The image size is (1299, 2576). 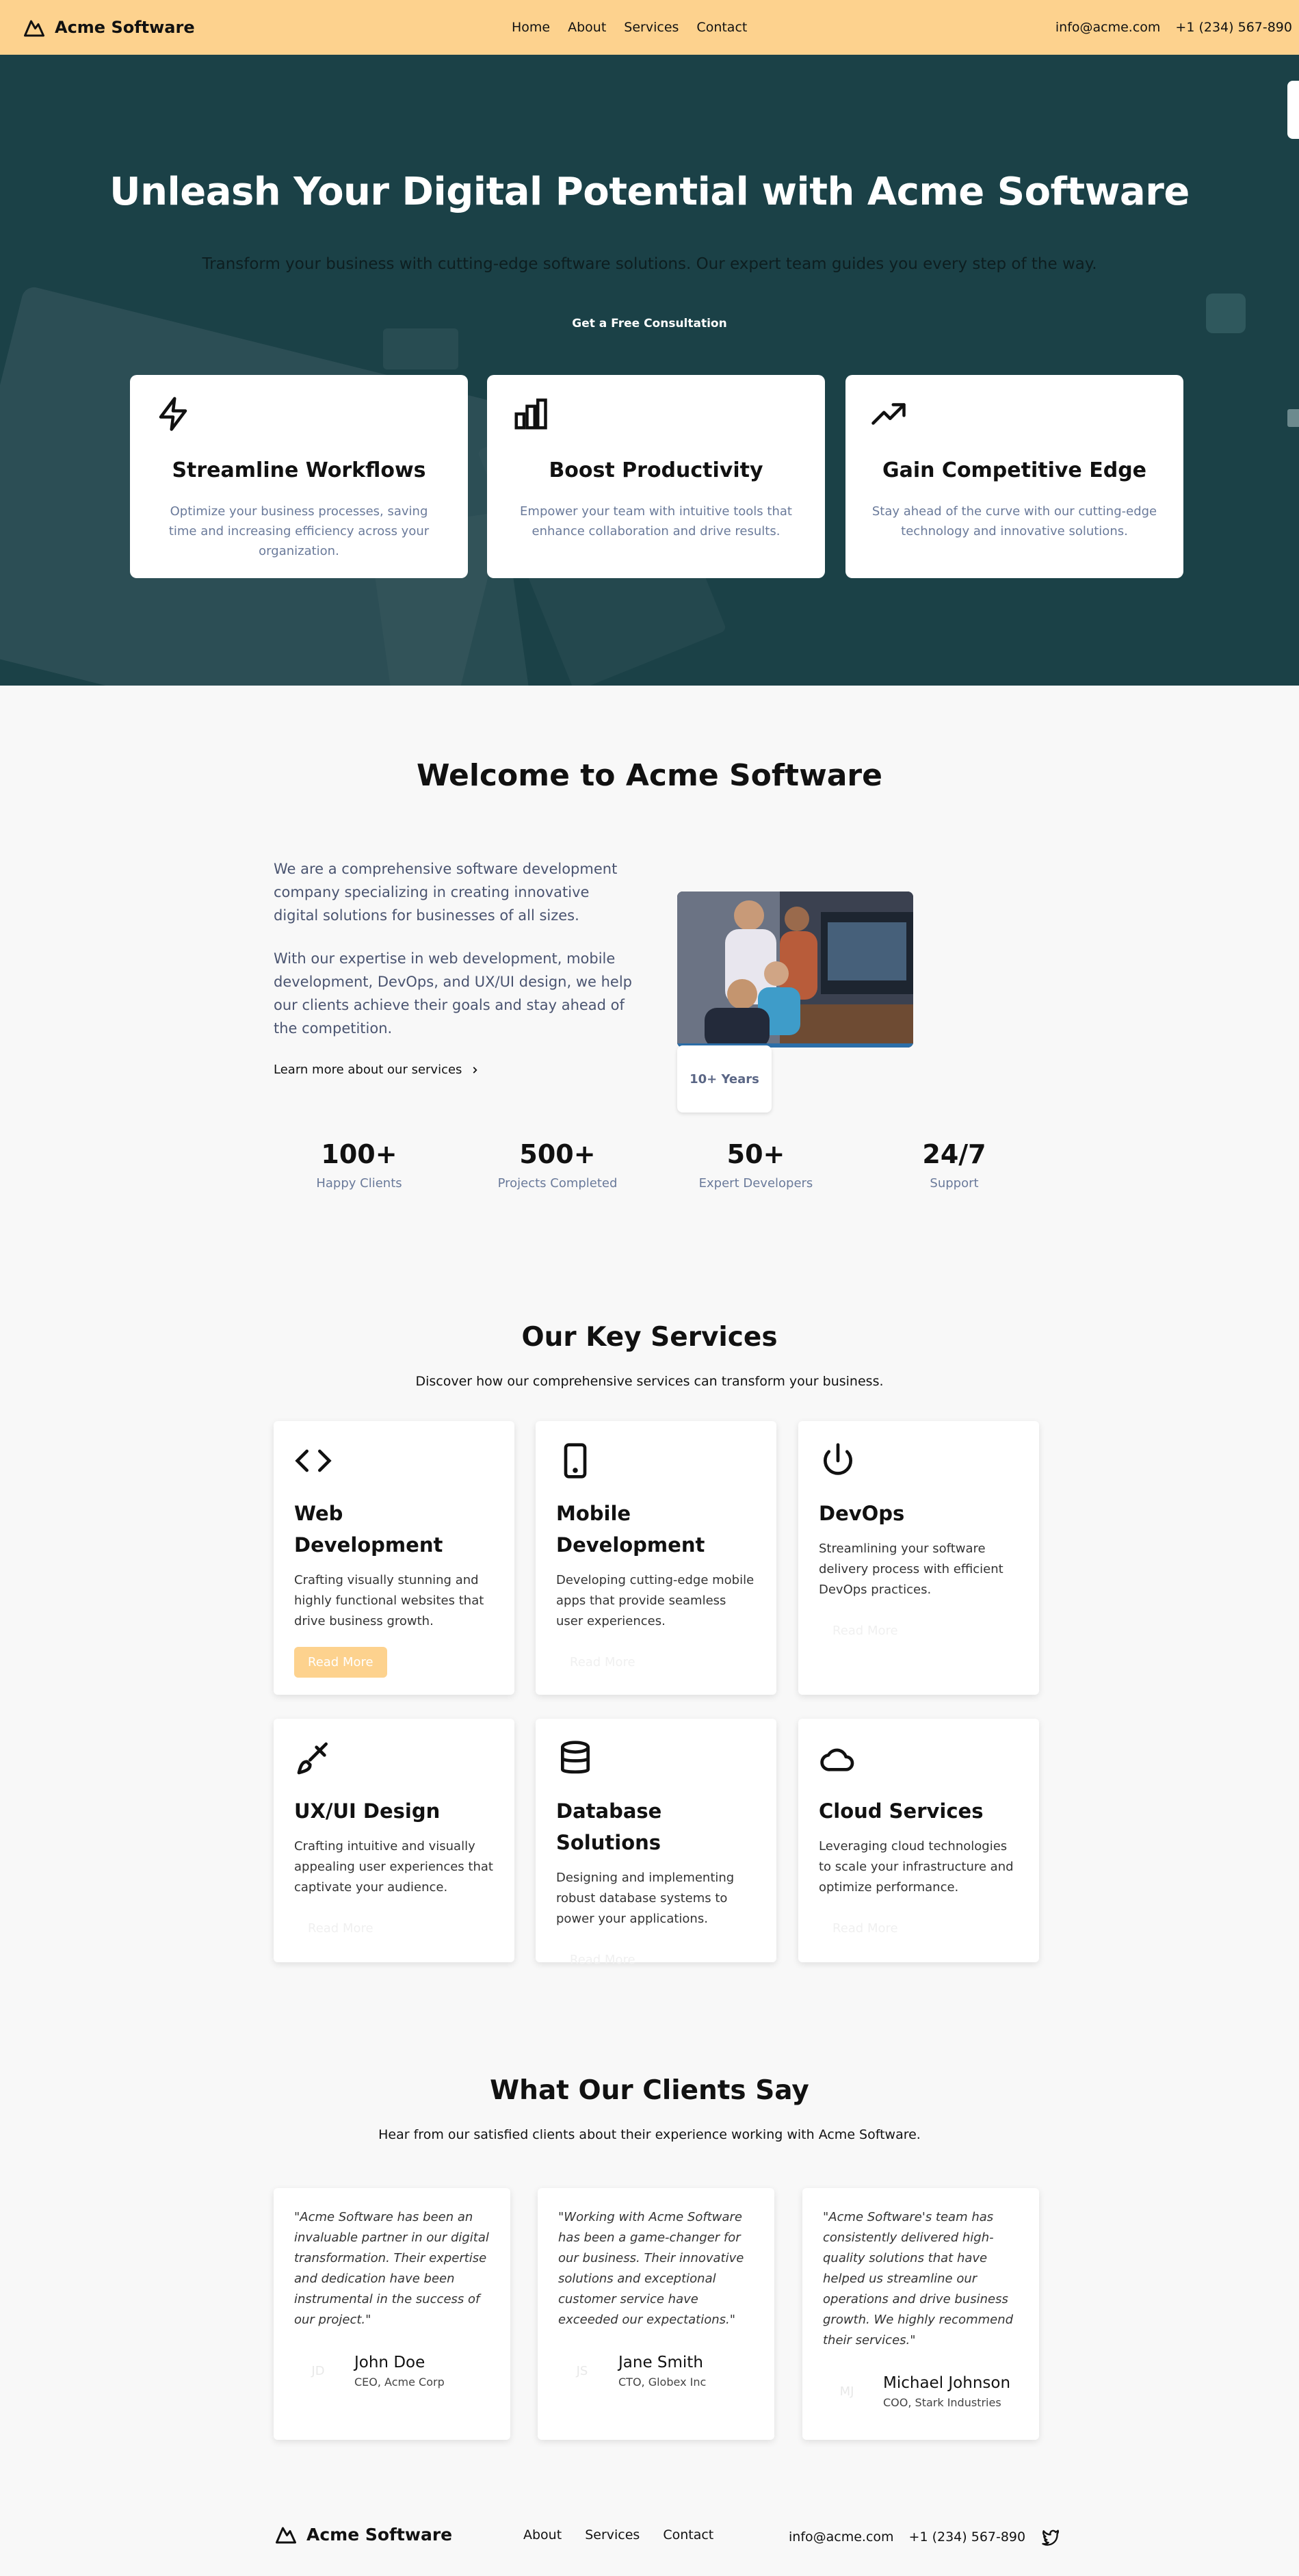 What do you see at coordinates (1050, 2537) in the screenshot?
I see `twitter-icon` at bounding box center [1050, 2537].